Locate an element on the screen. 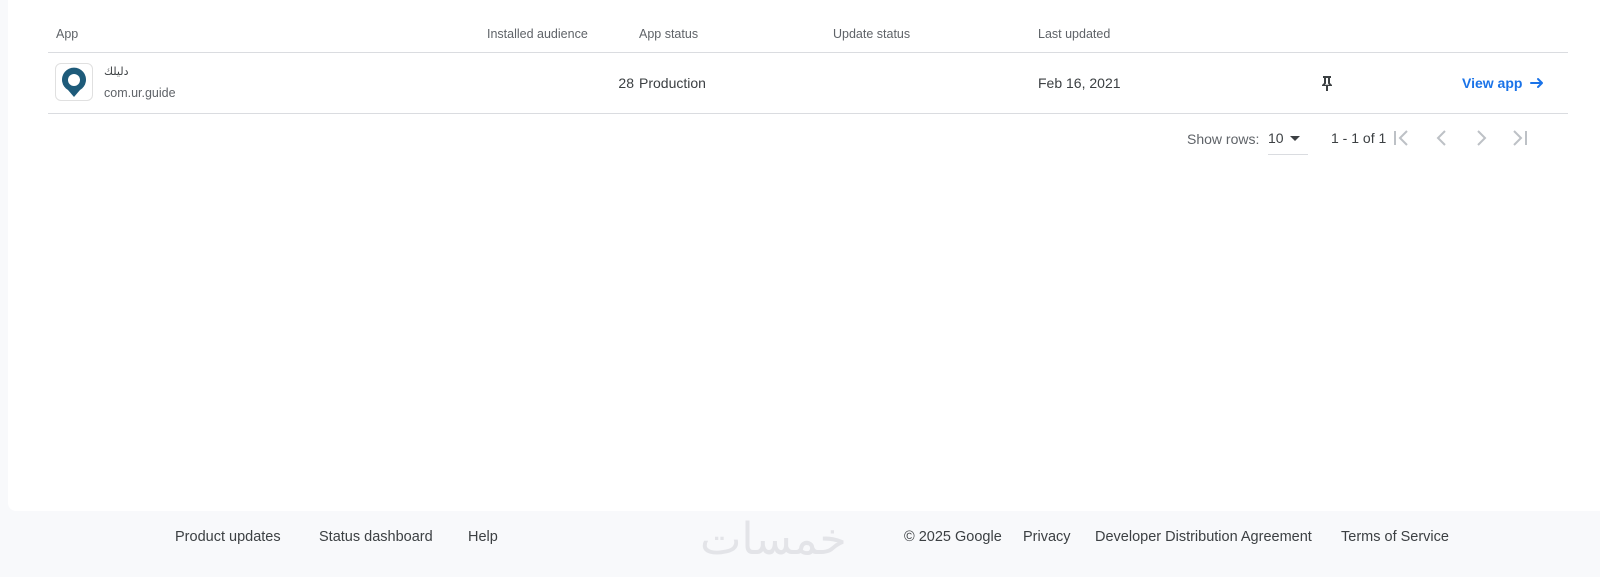  last-updated-value: Feb 16, 2021 is located at coordinates (1079, 83).